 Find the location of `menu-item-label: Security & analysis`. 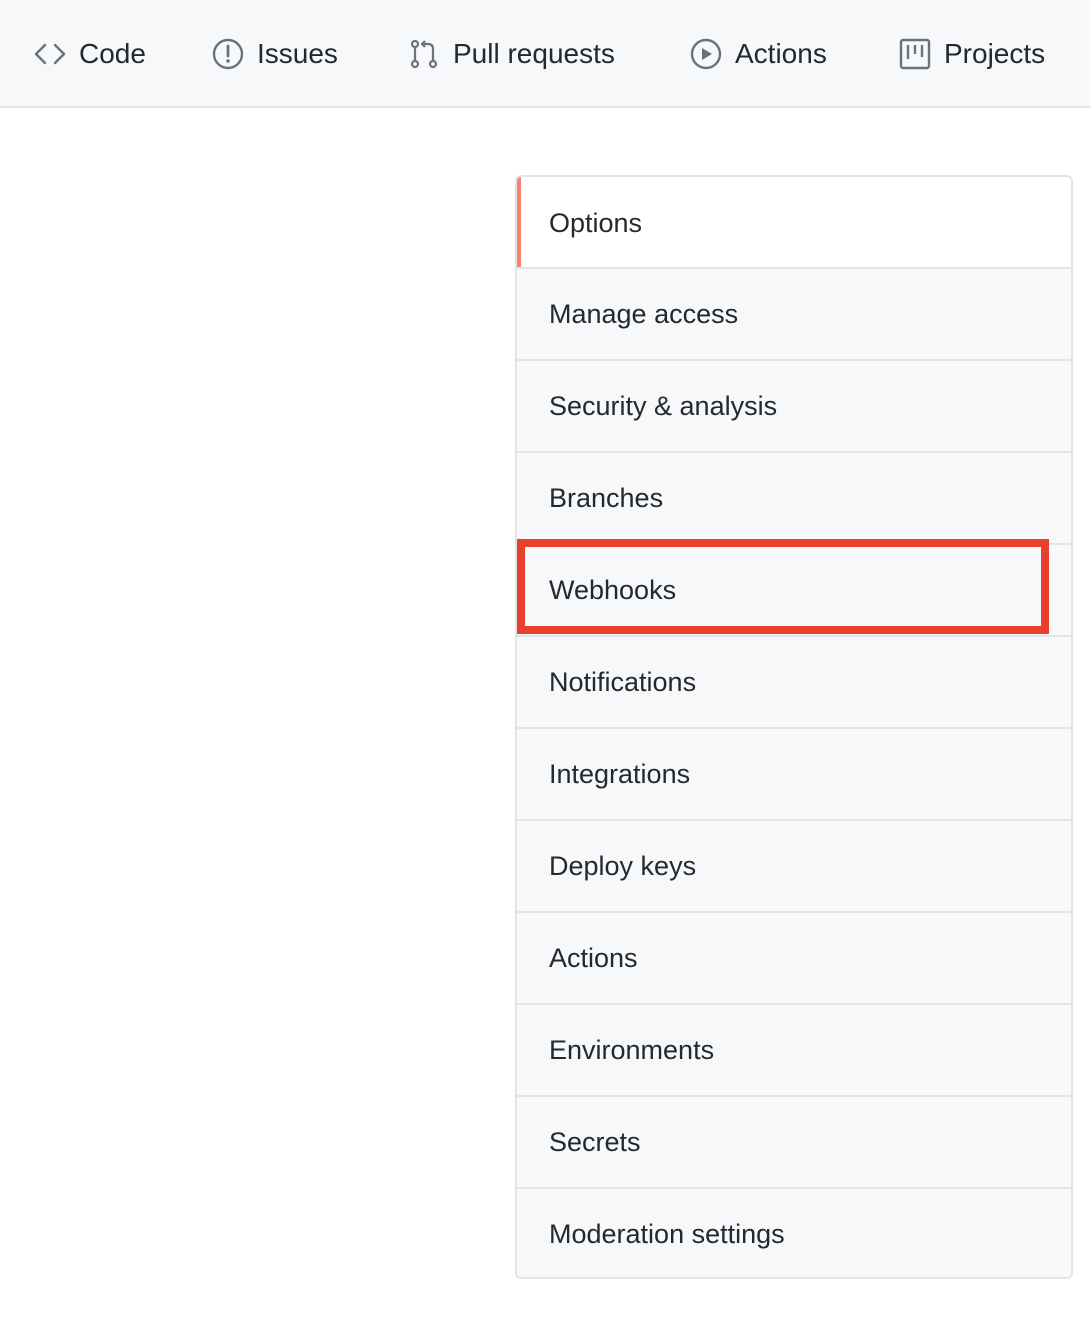

menu-item-label: Security & analysis is located at coordinates (663, 405).